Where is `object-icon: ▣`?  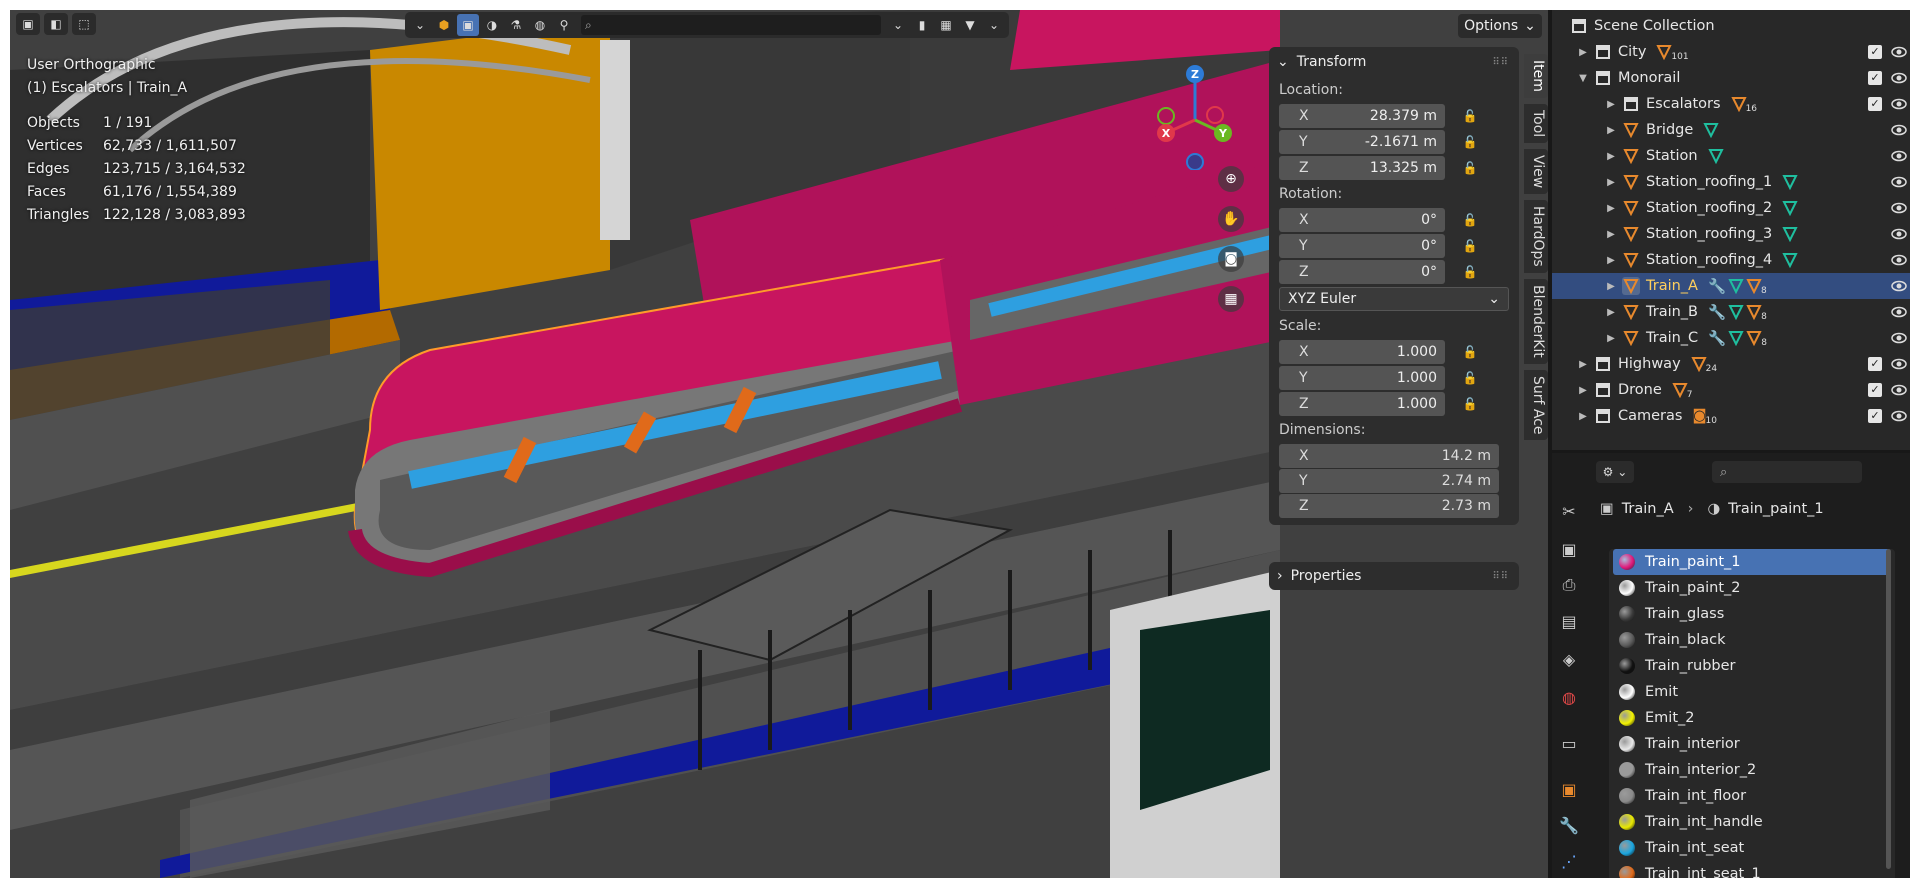
object-icon: ▣ is located at coordinates (1569, 789).